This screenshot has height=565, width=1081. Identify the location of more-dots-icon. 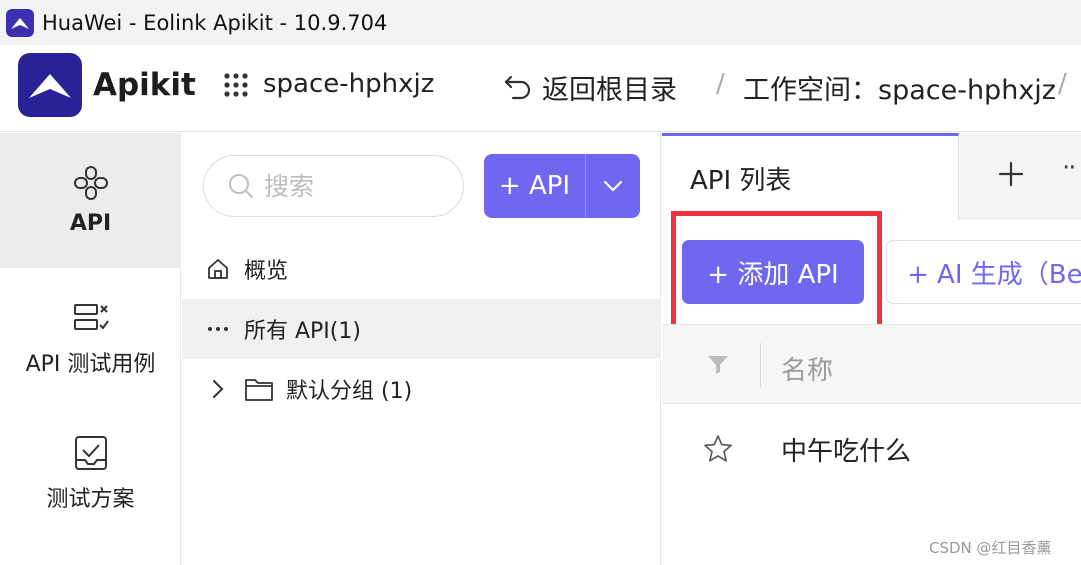
(218, 329).